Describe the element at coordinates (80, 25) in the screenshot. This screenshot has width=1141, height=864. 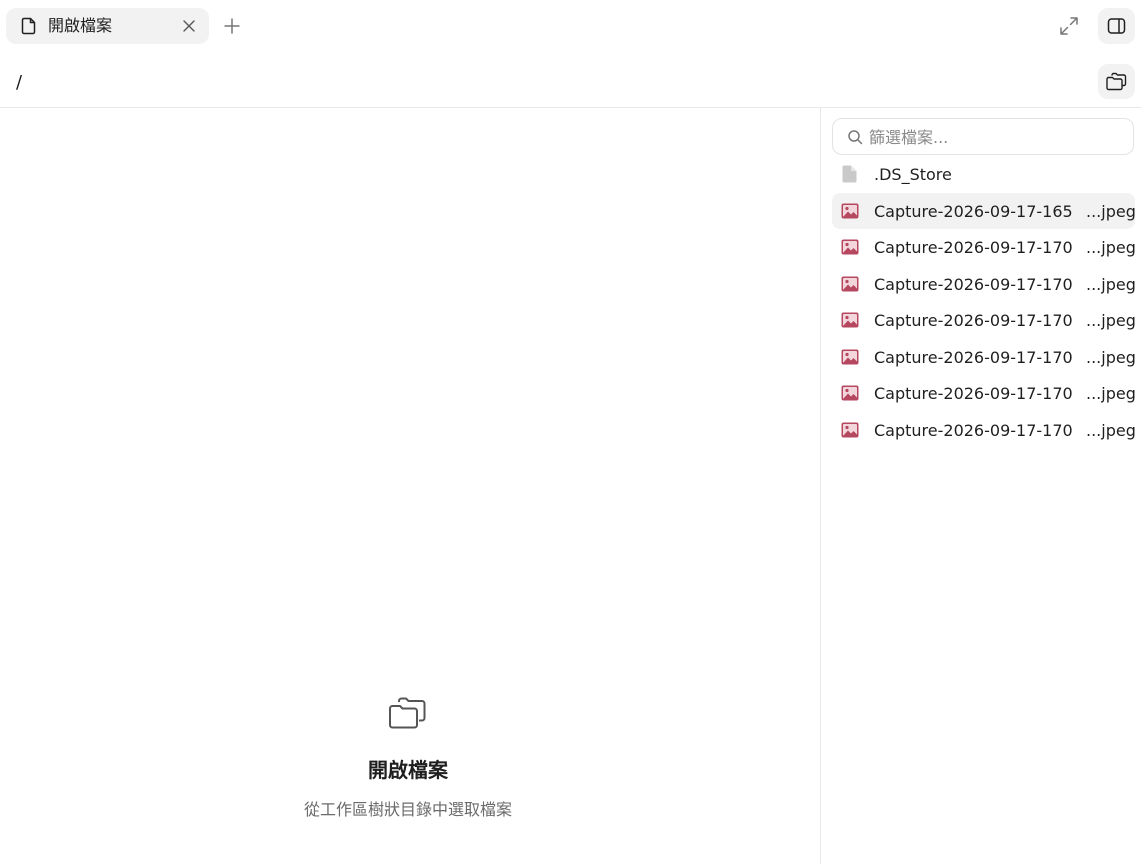
I see `tab-label: 開啟檔案` at that location.